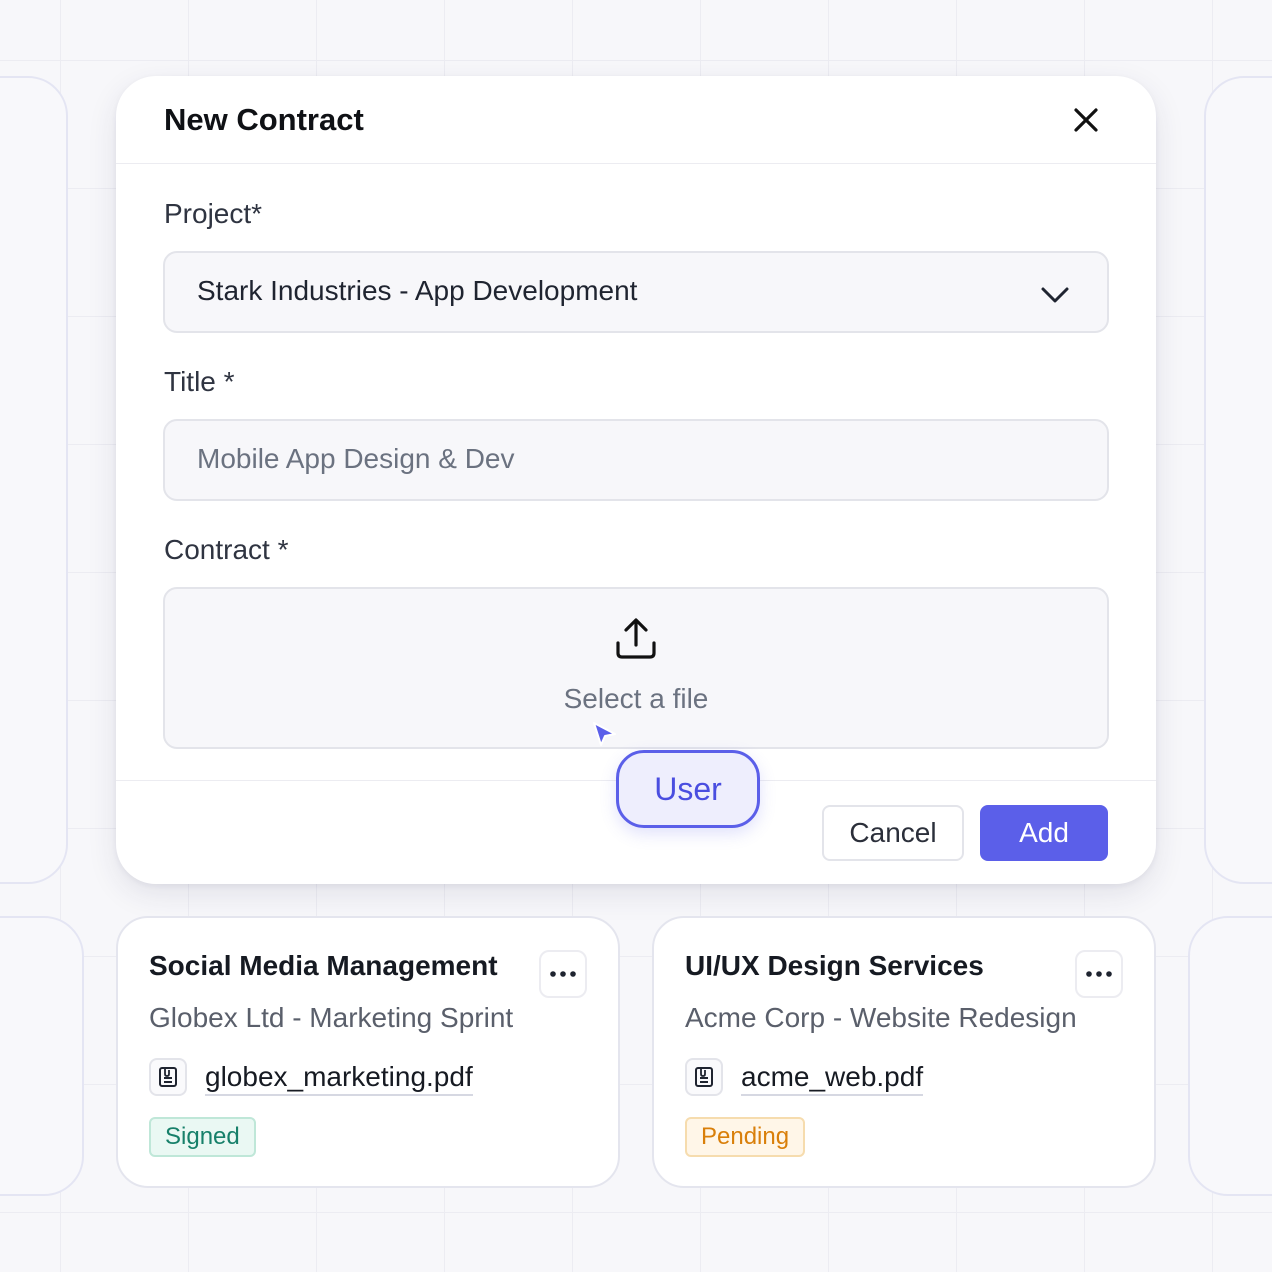 The height and width of the screenshot is (1272, 1272). I want to click on card-subtitle: Globex Ltd - Marketing Sprint, so click(331, 1017).